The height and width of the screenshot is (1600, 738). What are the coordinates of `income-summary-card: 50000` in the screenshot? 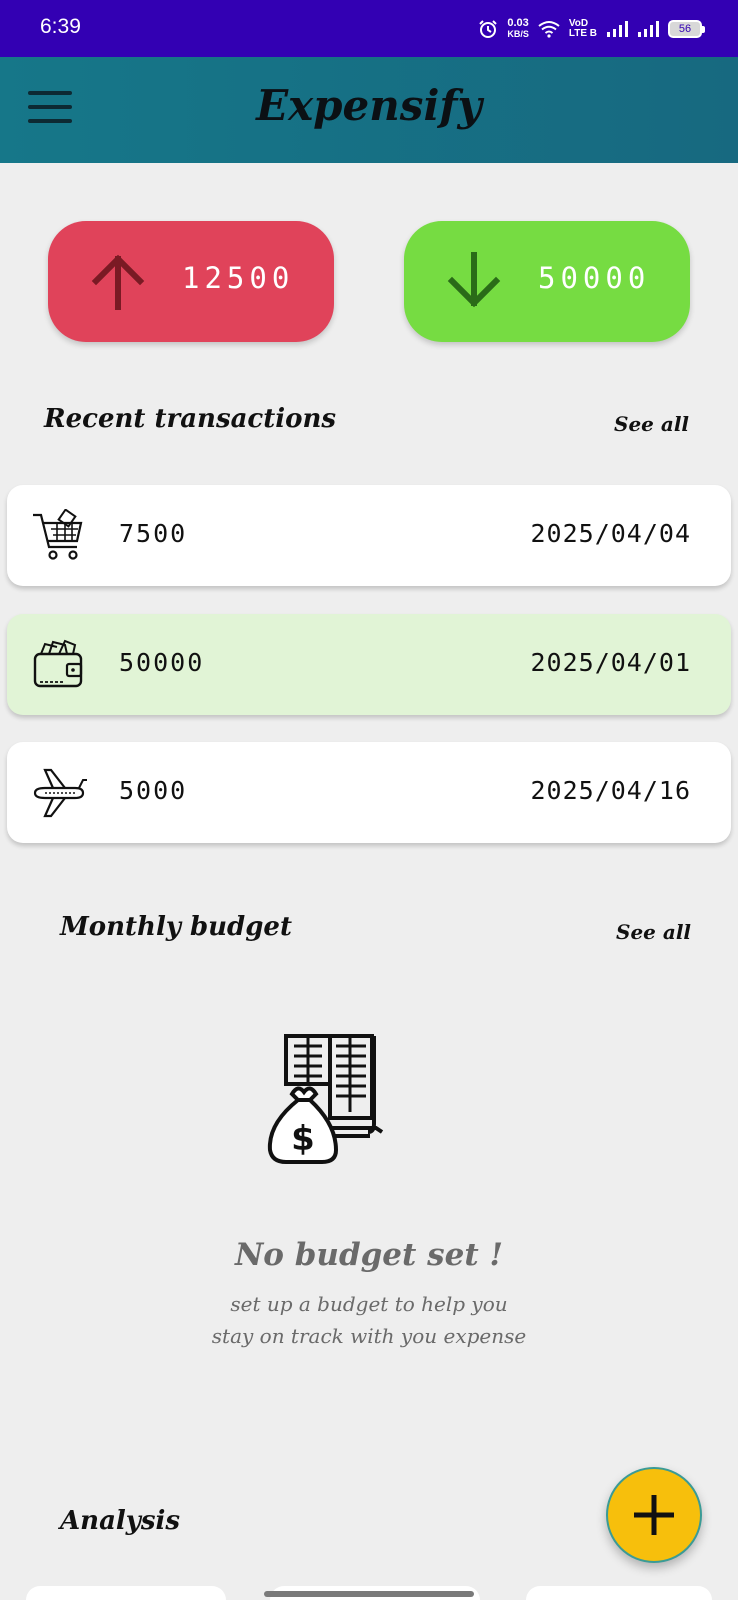 It's located at (547, 281).